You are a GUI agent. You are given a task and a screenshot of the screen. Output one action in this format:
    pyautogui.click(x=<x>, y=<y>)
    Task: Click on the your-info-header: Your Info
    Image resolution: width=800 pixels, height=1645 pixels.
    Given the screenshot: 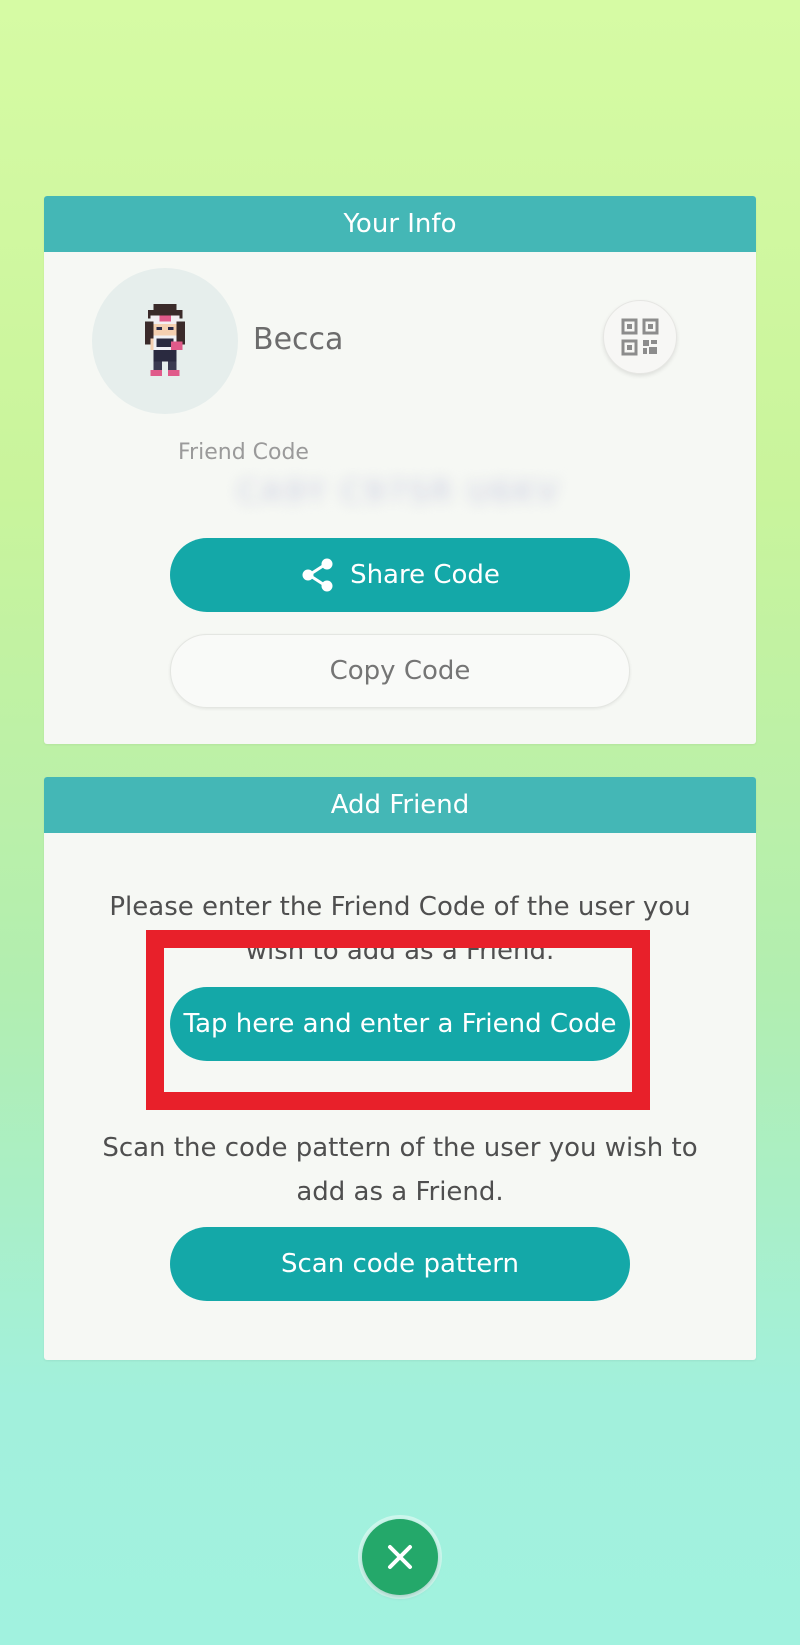 What is the action you would take?
    pyautogui.click(x=400, y=224)
    